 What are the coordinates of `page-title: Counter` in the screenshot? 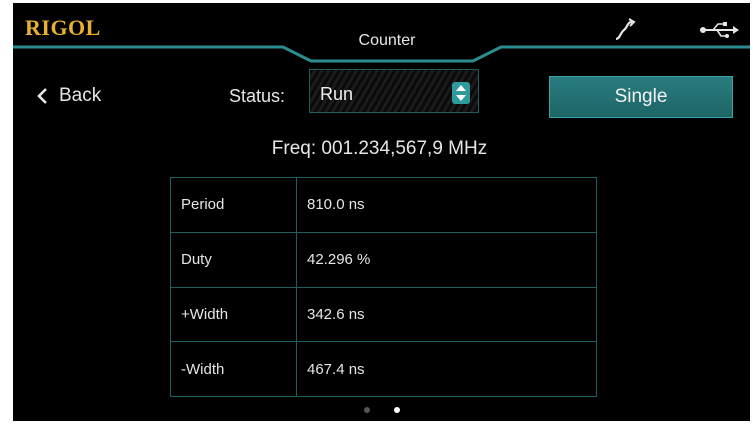 It's located at (387, 40).